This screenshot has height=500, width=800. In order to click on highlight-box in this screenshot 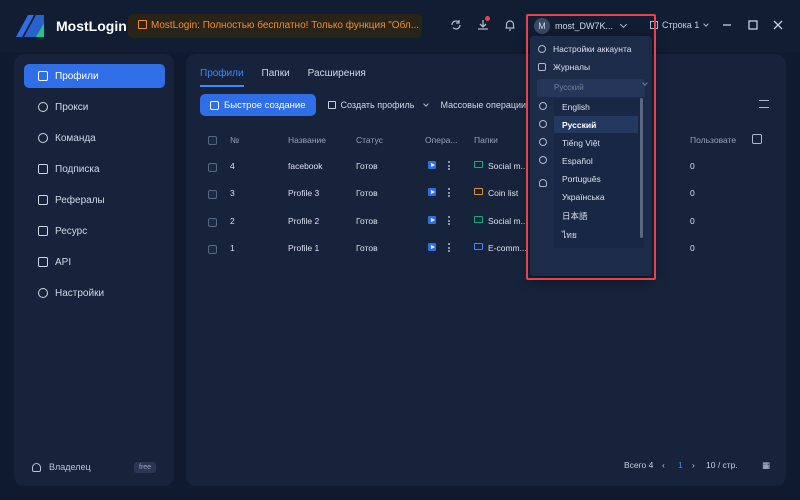, I will do `click(591, 147)`.